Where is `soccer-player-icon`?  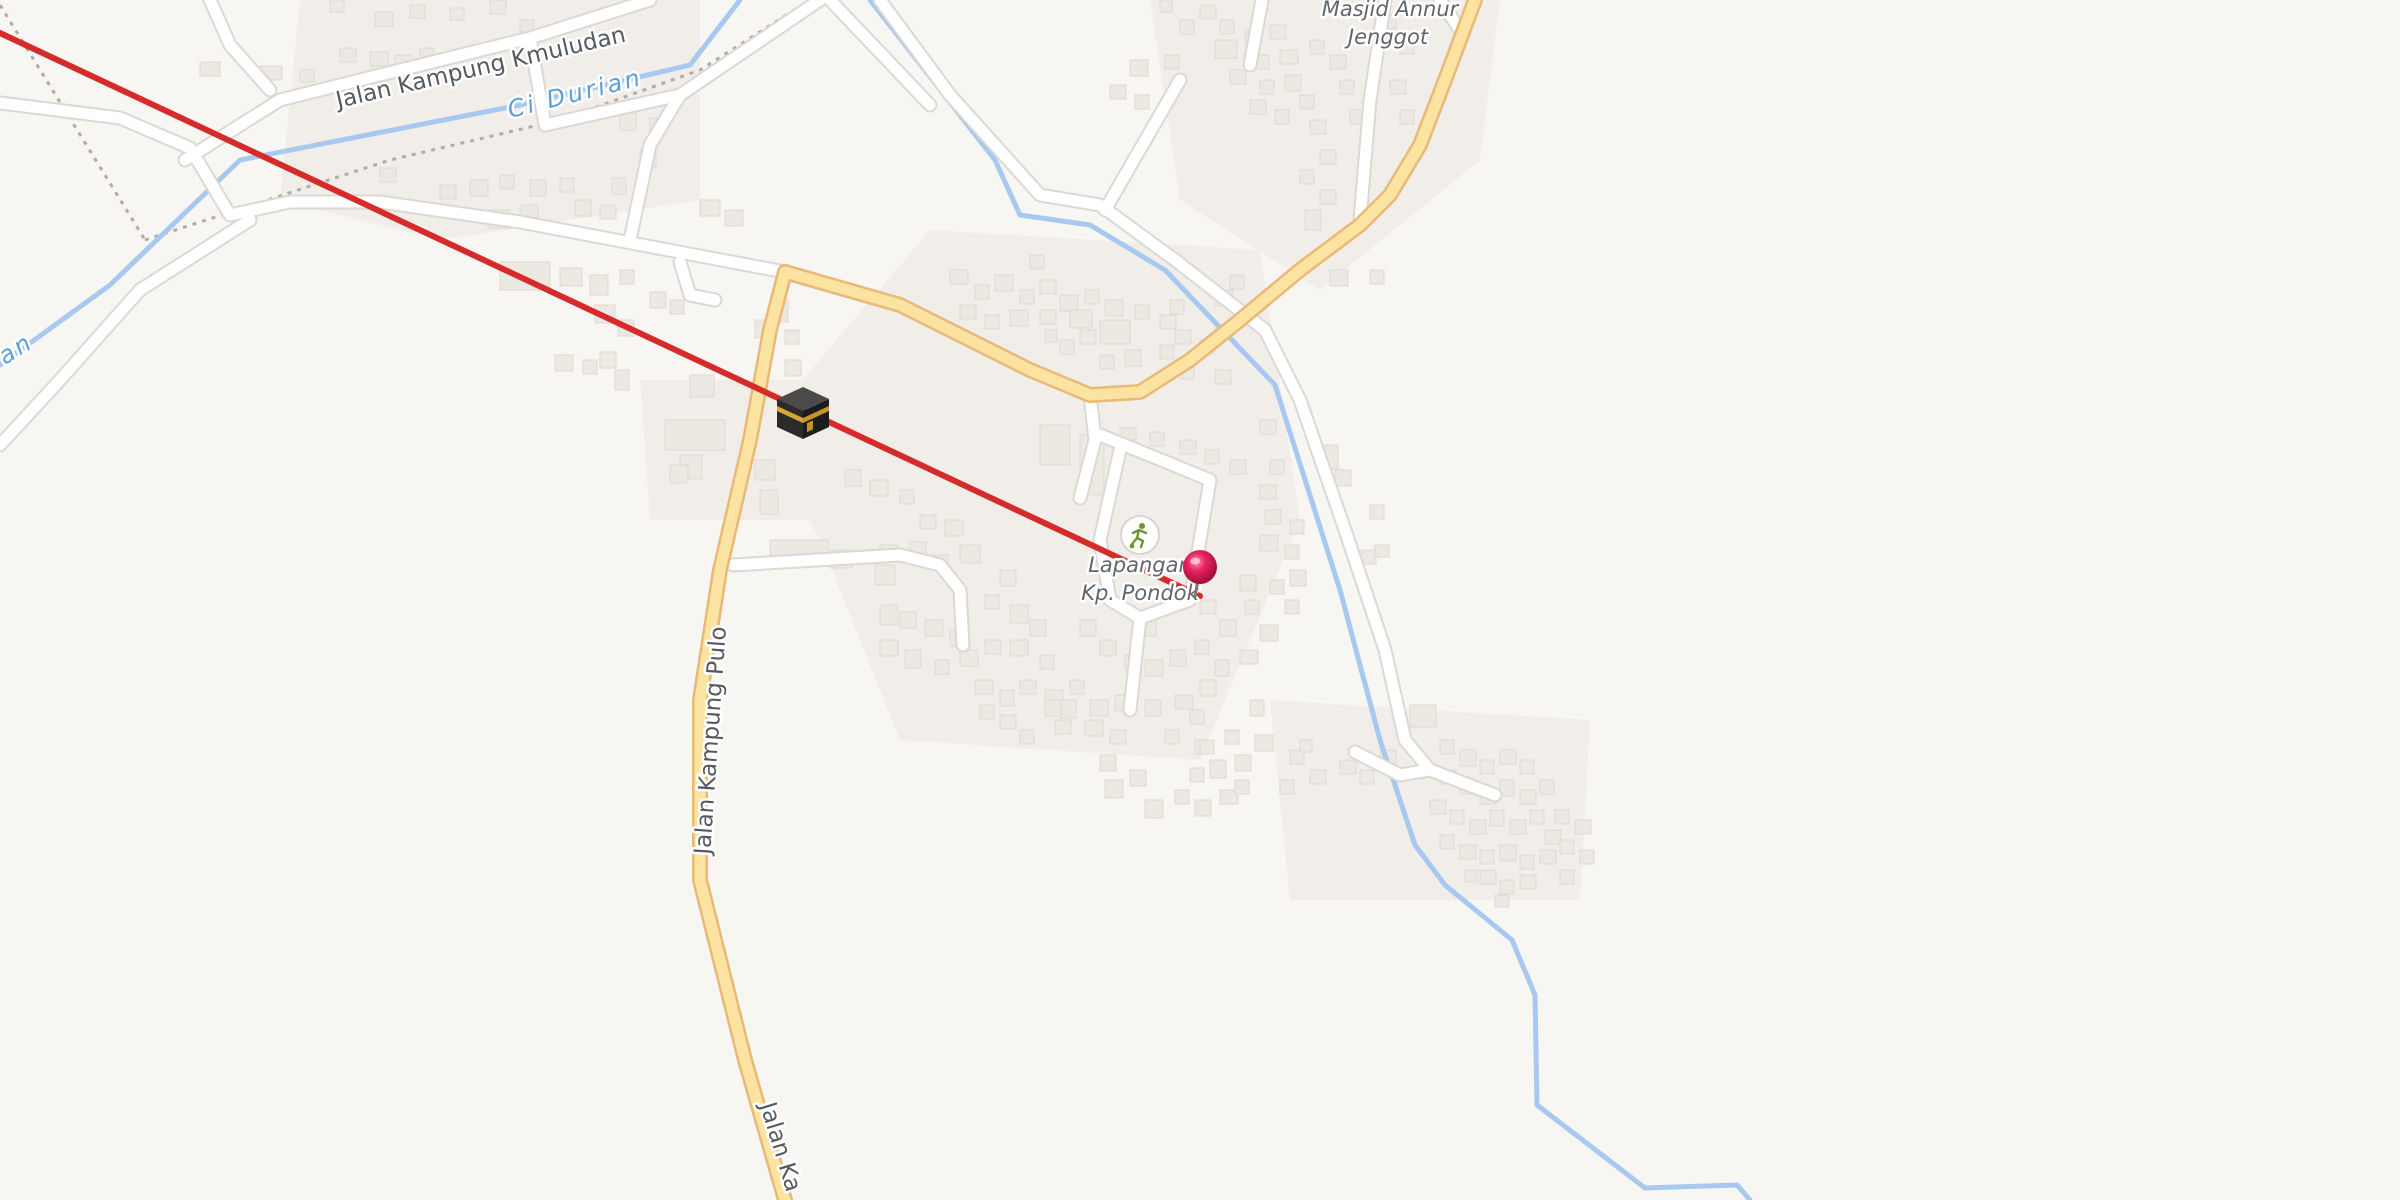
soccer-player-icon is located at coordinates (1140, 535).